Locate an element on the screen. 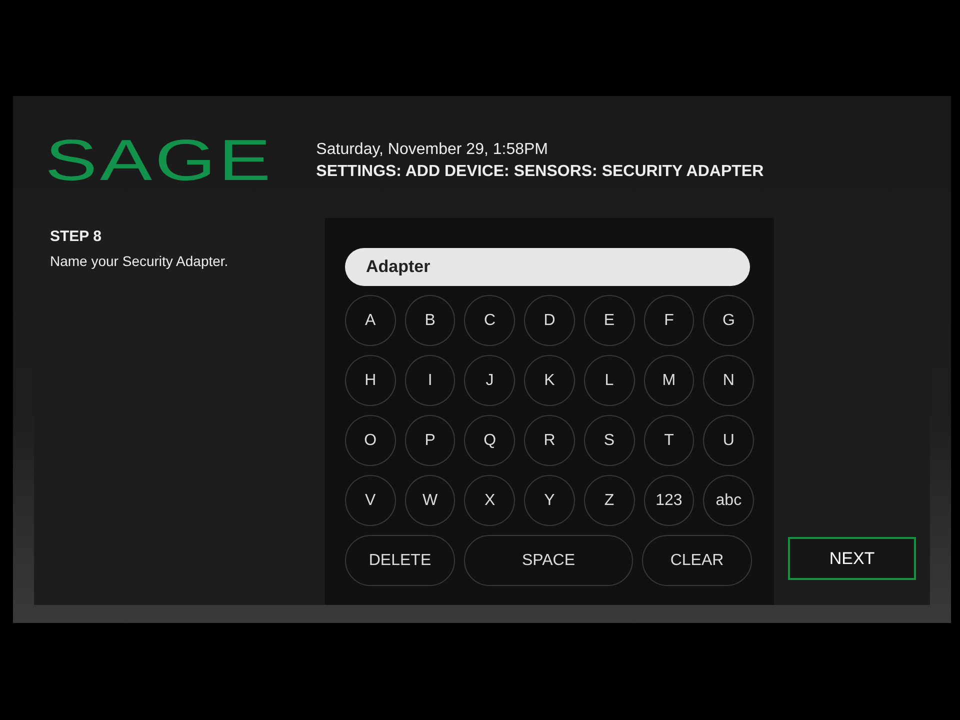  keyboard-key: Z is located at coordinates (609, 500).